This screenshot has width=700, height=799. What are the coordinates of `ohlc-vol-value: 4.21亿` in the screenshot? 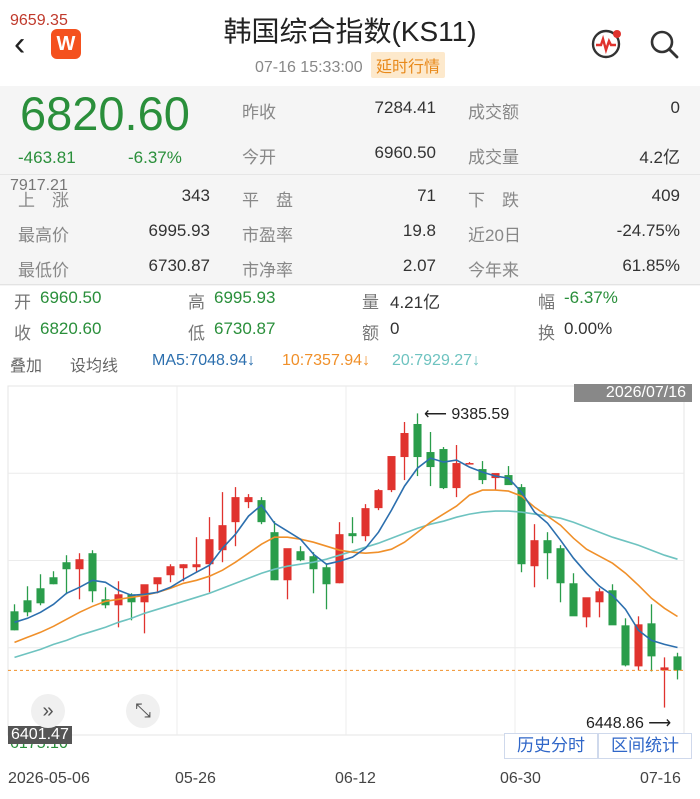 It's located at (415, 302).